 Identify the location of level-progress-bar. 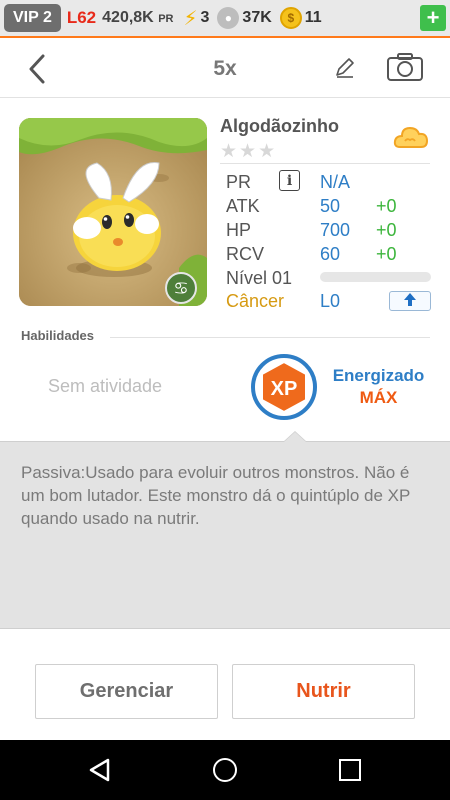
(375, 277).